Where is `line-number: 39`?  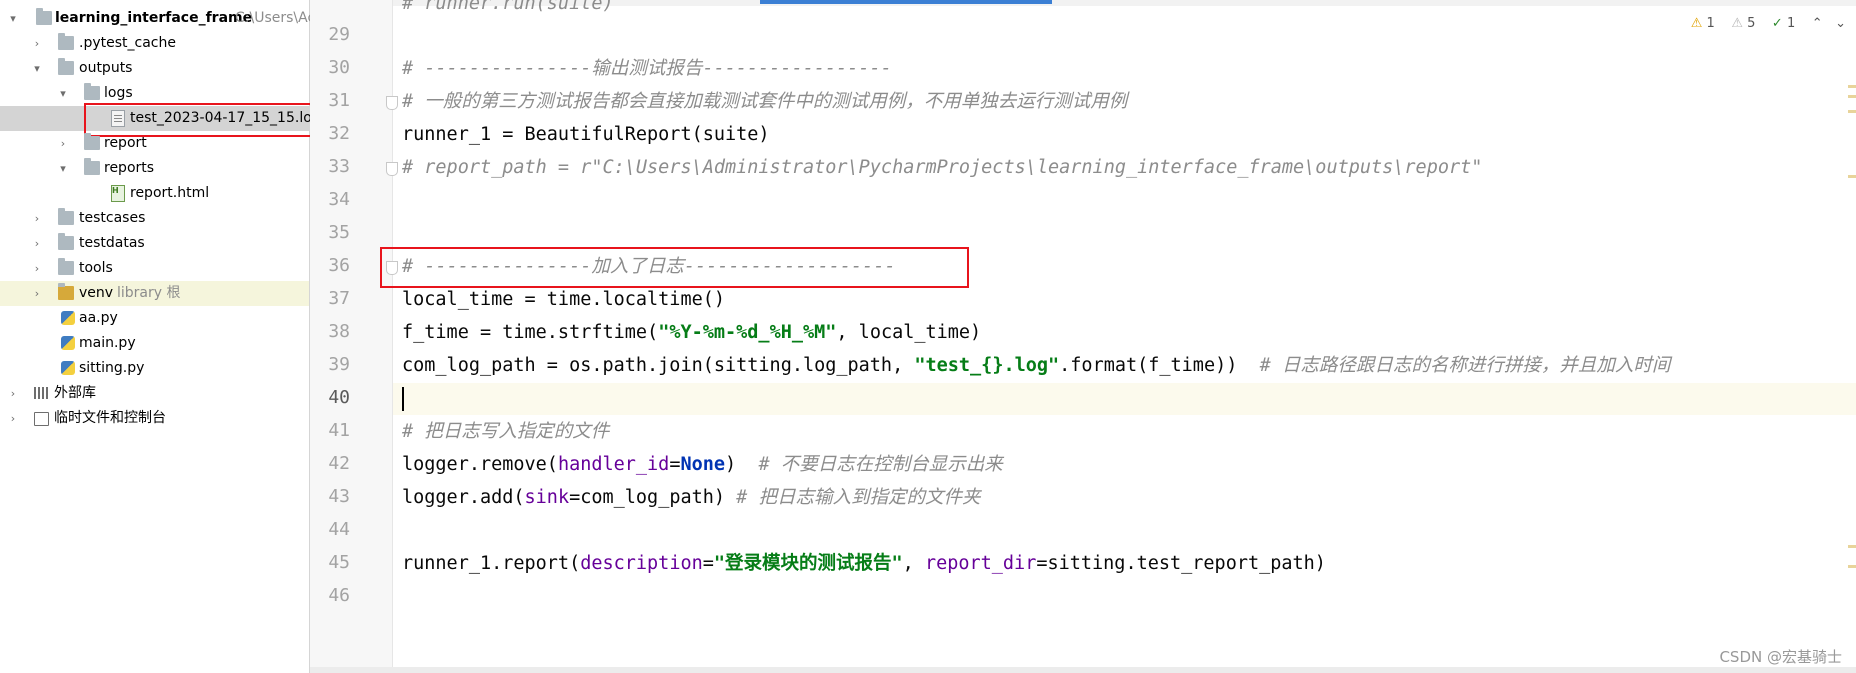 line-number: 39 is located at coordinates (339, 364).